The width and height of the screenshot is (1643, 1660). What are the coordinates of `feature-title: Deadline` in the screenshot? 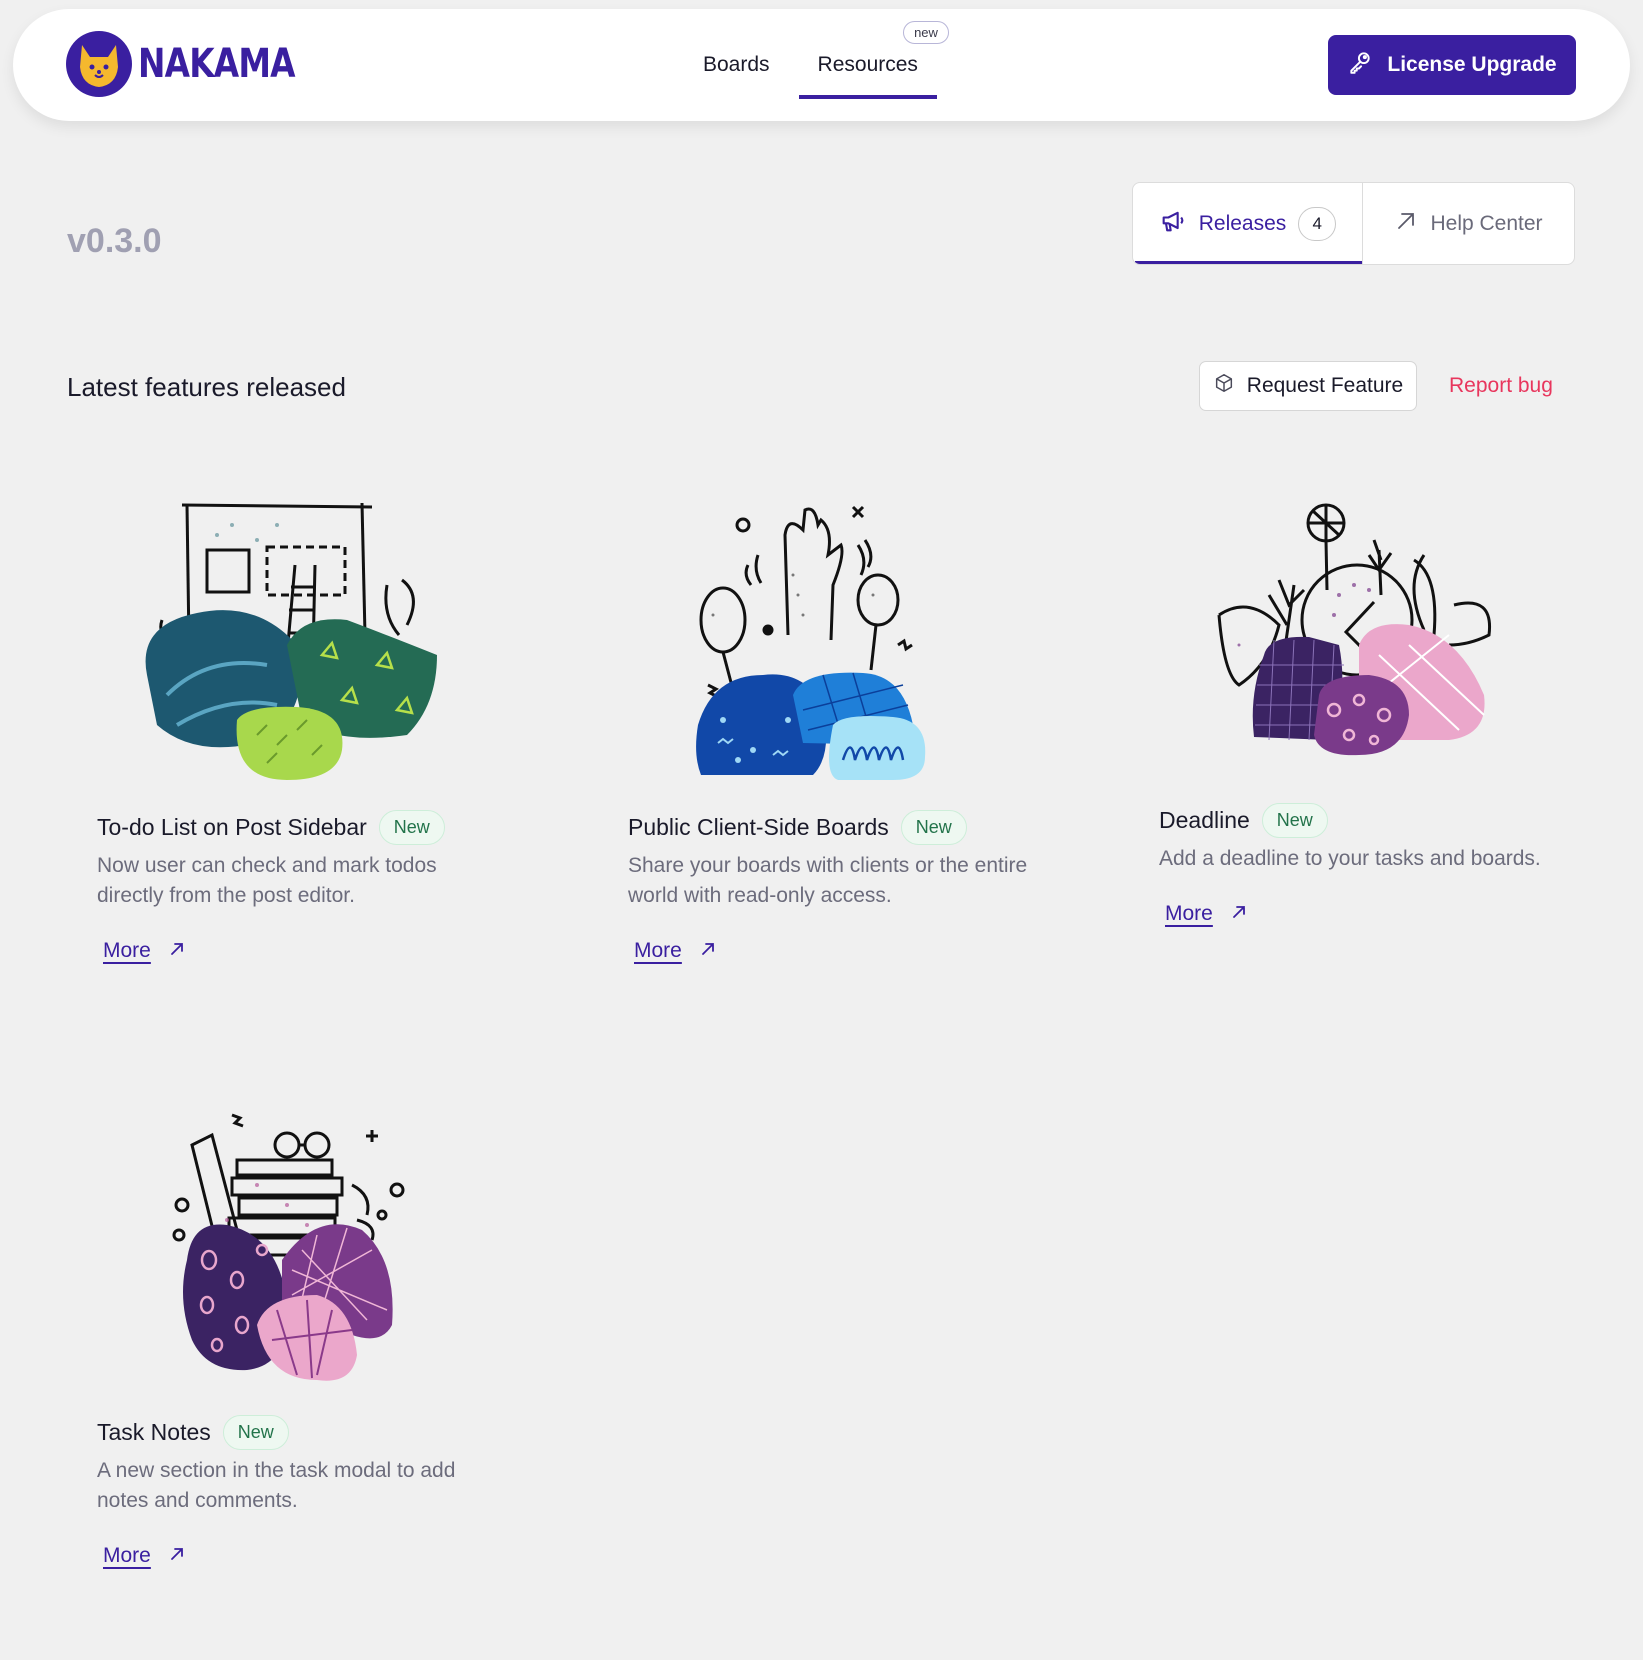 It's located at (1204, 820).